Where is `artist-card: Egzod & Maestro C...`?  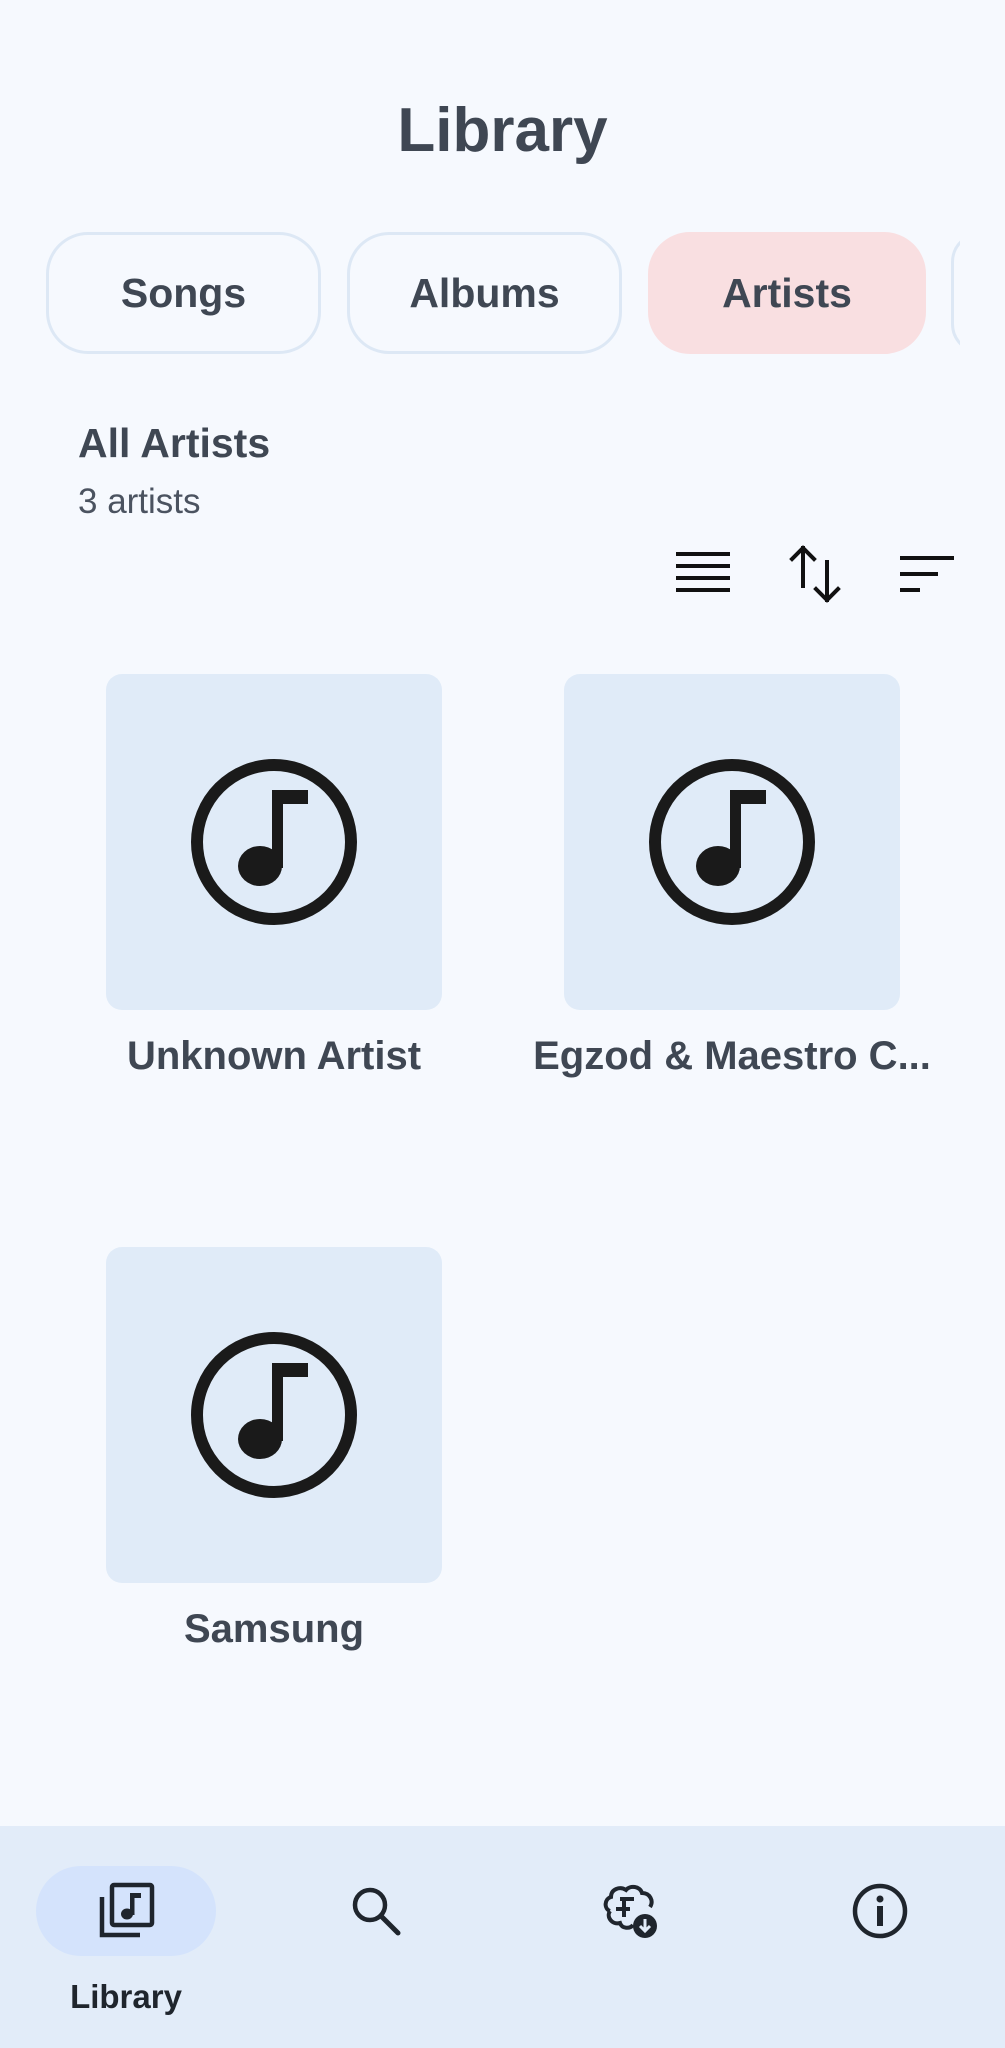
artist-card: Egzod & Maestro C... is located at coordinates (732, 876).